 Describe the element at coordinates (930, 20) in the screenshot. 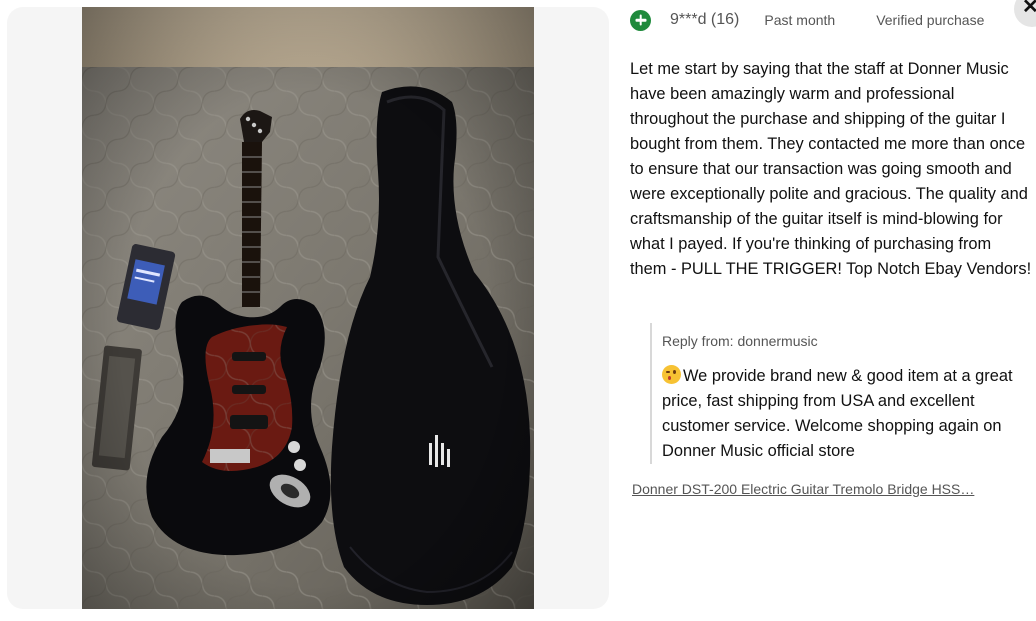

I see `verified-purchase-label: Verified purchase` at that location.